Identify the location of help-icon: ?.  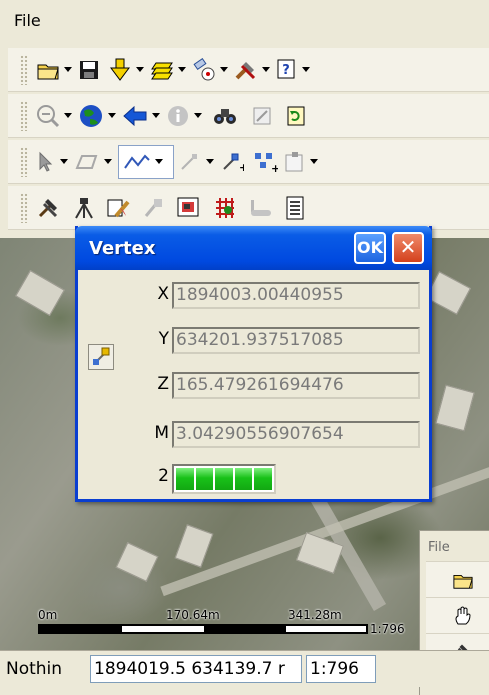
(287, 70).